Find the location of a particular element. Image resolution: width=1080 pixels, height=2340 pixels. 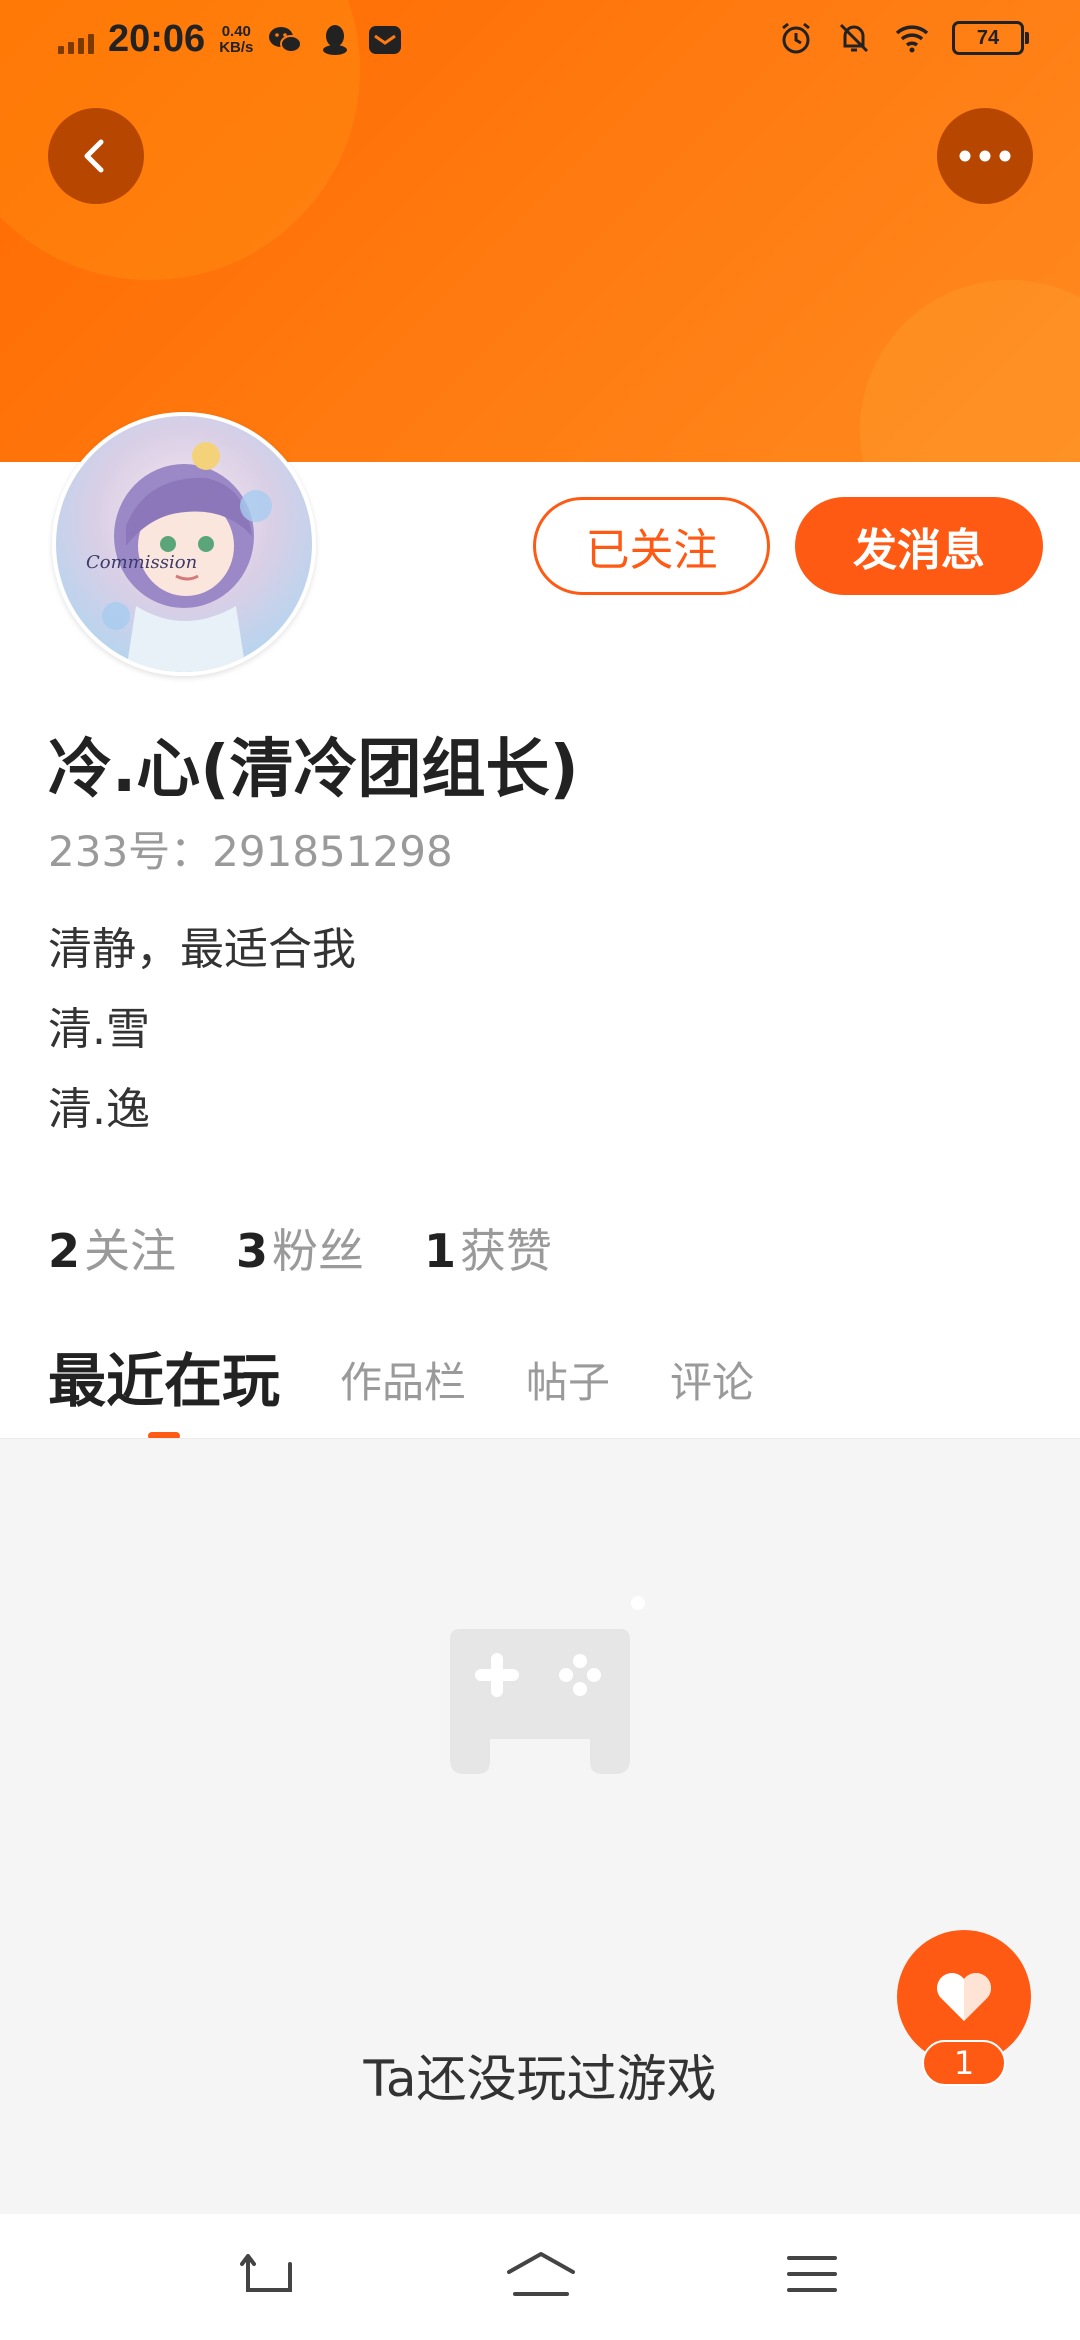

tab-posts: 帖子 is located at coordinates (568, 1394).